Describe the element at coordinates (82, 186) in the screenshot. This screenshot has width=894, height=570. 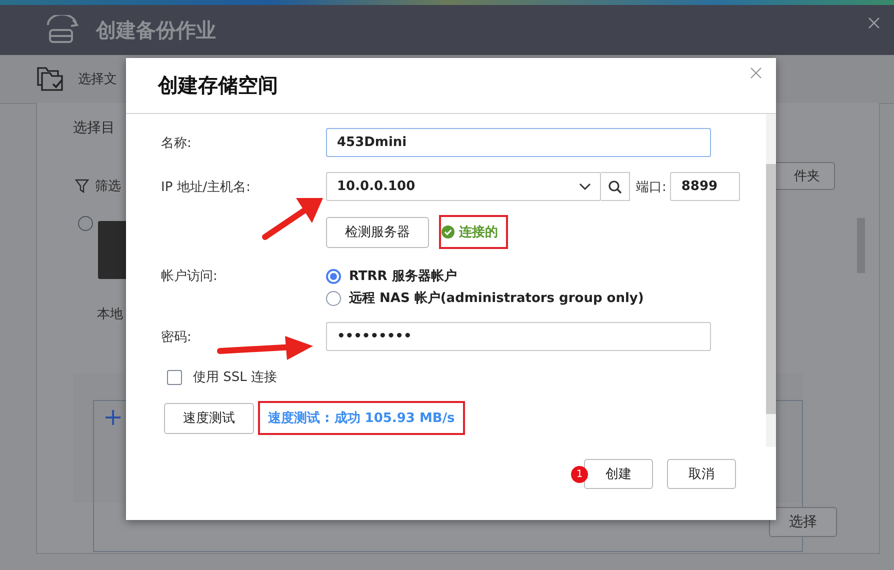
I see `filter-icon` at that location.